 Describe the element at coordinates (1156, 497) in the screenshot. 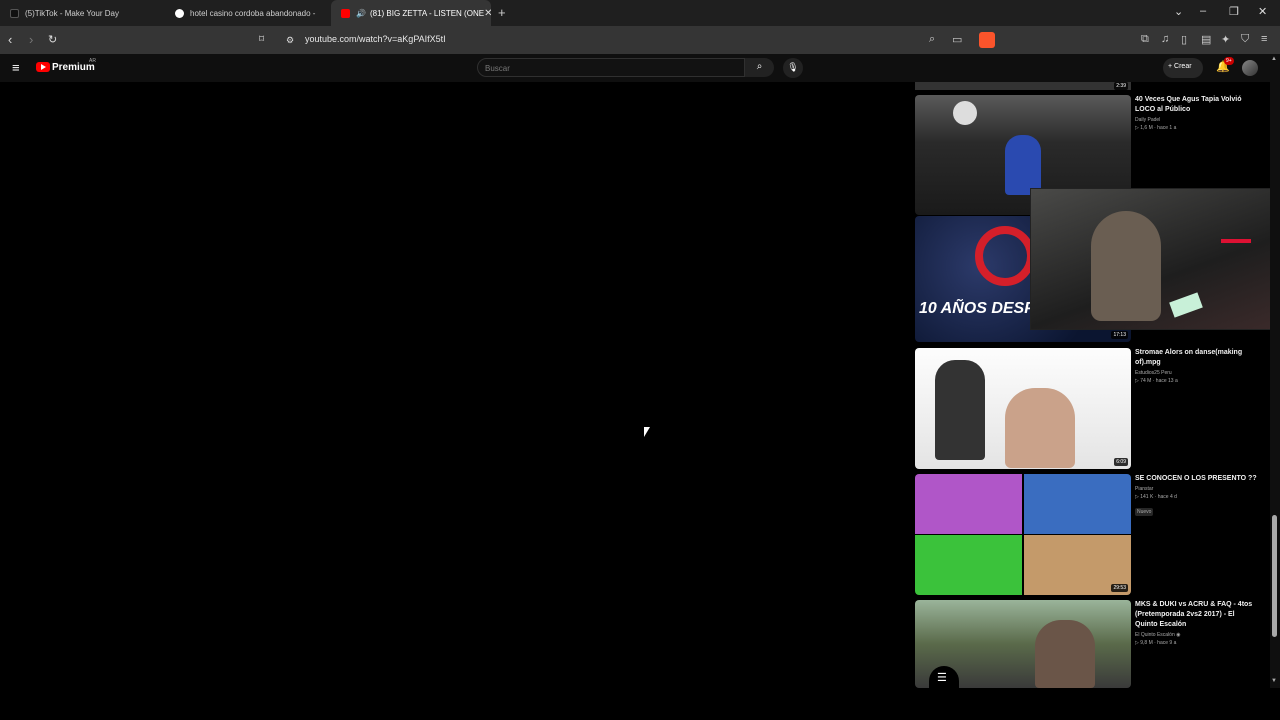

I see `video-stats: ▷ 141 K · hace 4 d` at that location.